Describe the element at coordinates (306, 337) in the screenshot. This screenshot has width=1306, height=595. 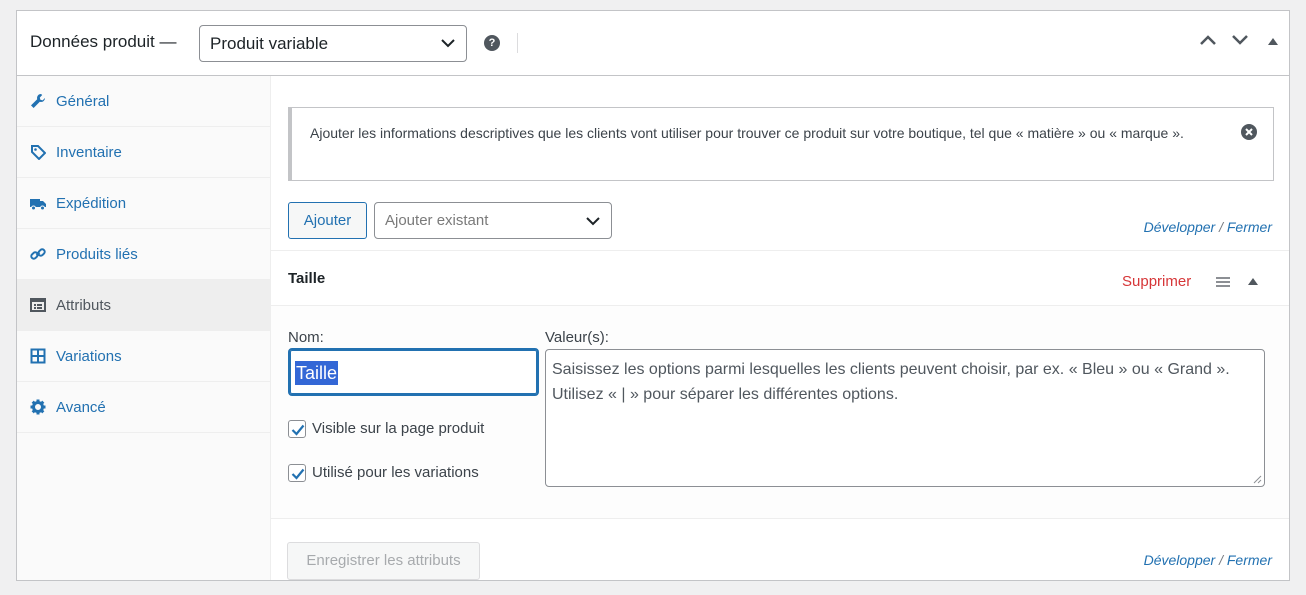
I see `name-label: Nom:` at that location.